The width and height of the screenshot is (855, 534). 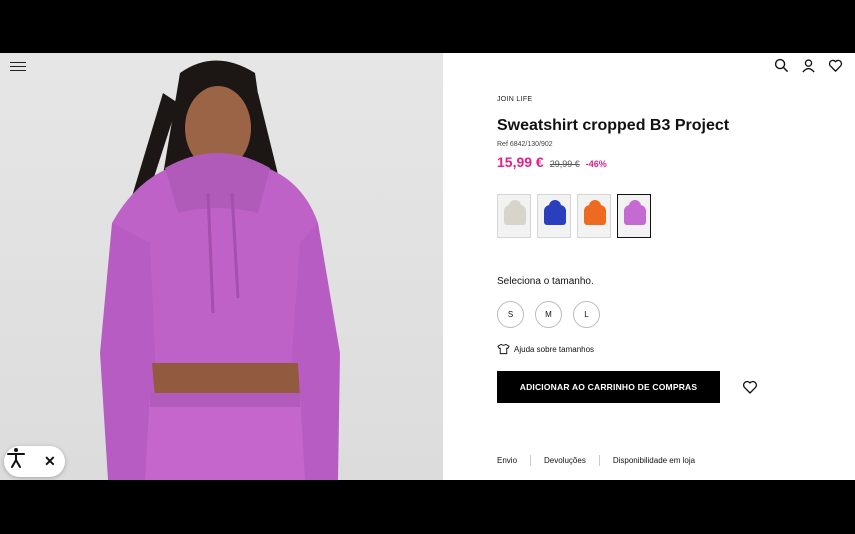 I want to click on size-option-m: M, so click(x=548, y=314).